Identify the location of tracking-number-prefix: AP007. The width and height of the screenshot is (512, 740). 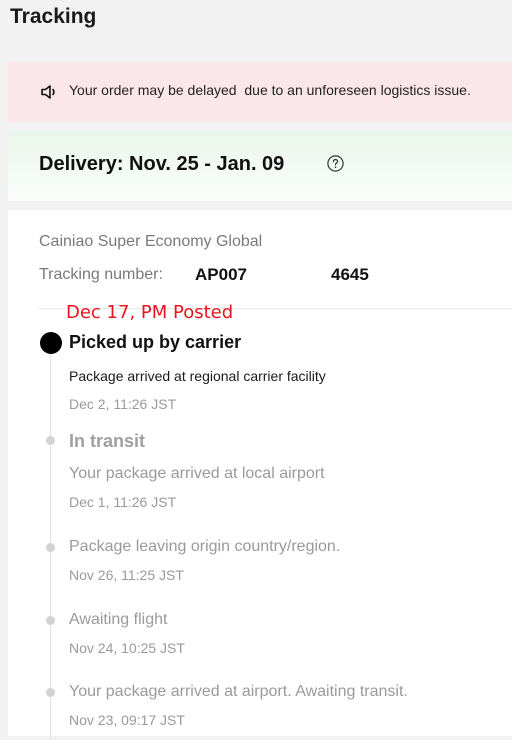
(221, 275).